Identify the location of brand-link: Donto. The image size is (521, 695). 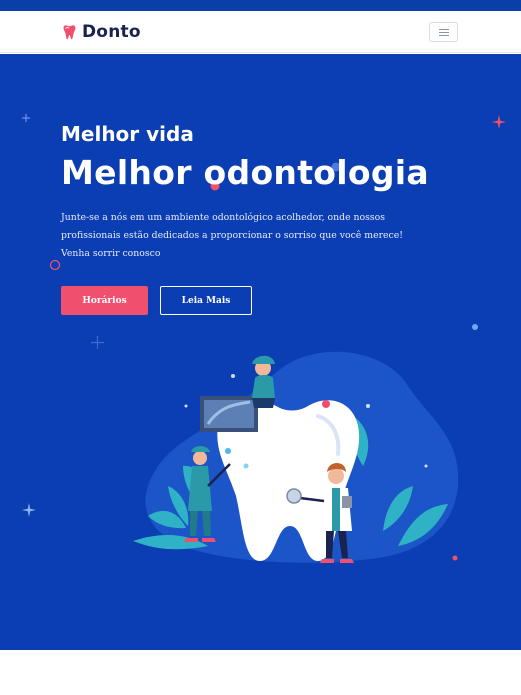
(101, 32).